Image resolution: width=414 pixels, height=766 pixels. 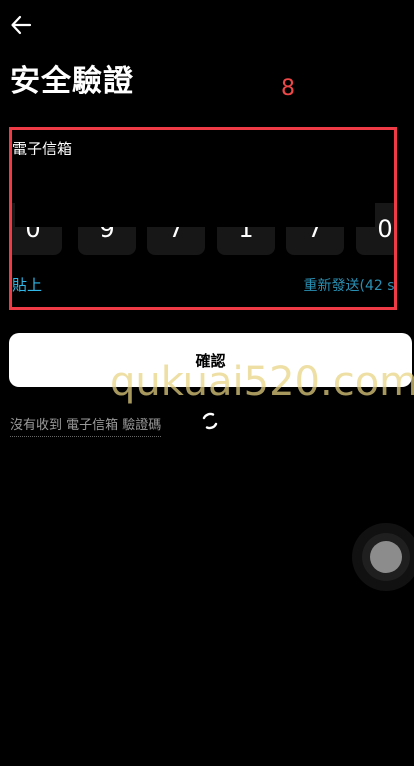 What do you see at coordinates (210, 421) in the screenshot?
I see `loading-spinner-icon` at bounding box center [210, 421].